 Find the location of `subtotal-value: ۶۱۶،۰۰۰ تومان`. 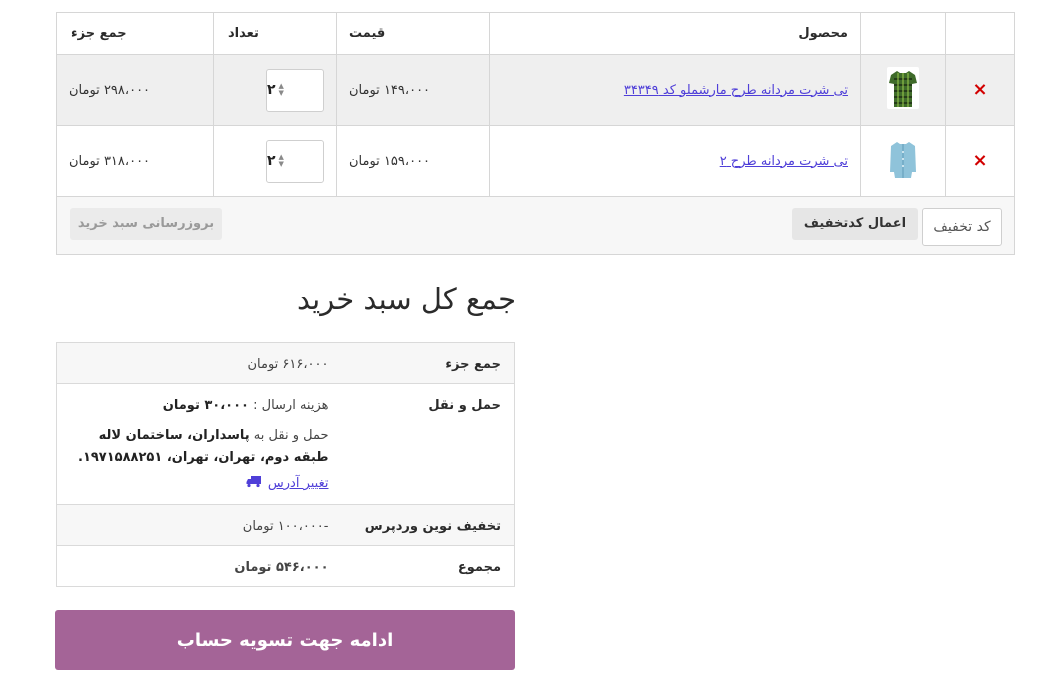

subtotal-value: ۶۱۶،۰۰۰ تومان is located at coordinates (199, 363).